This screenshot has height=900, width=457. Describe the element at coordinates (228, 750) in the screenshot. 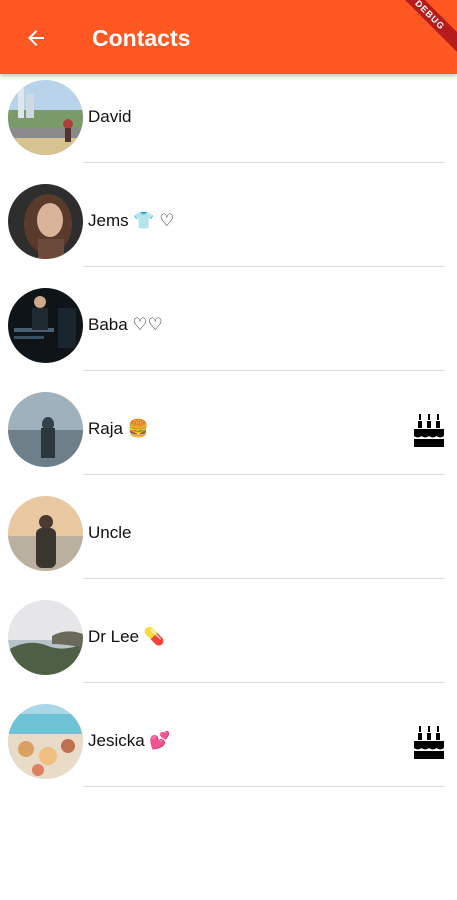

I see `contact-row: Jesicka 💕` at that location.